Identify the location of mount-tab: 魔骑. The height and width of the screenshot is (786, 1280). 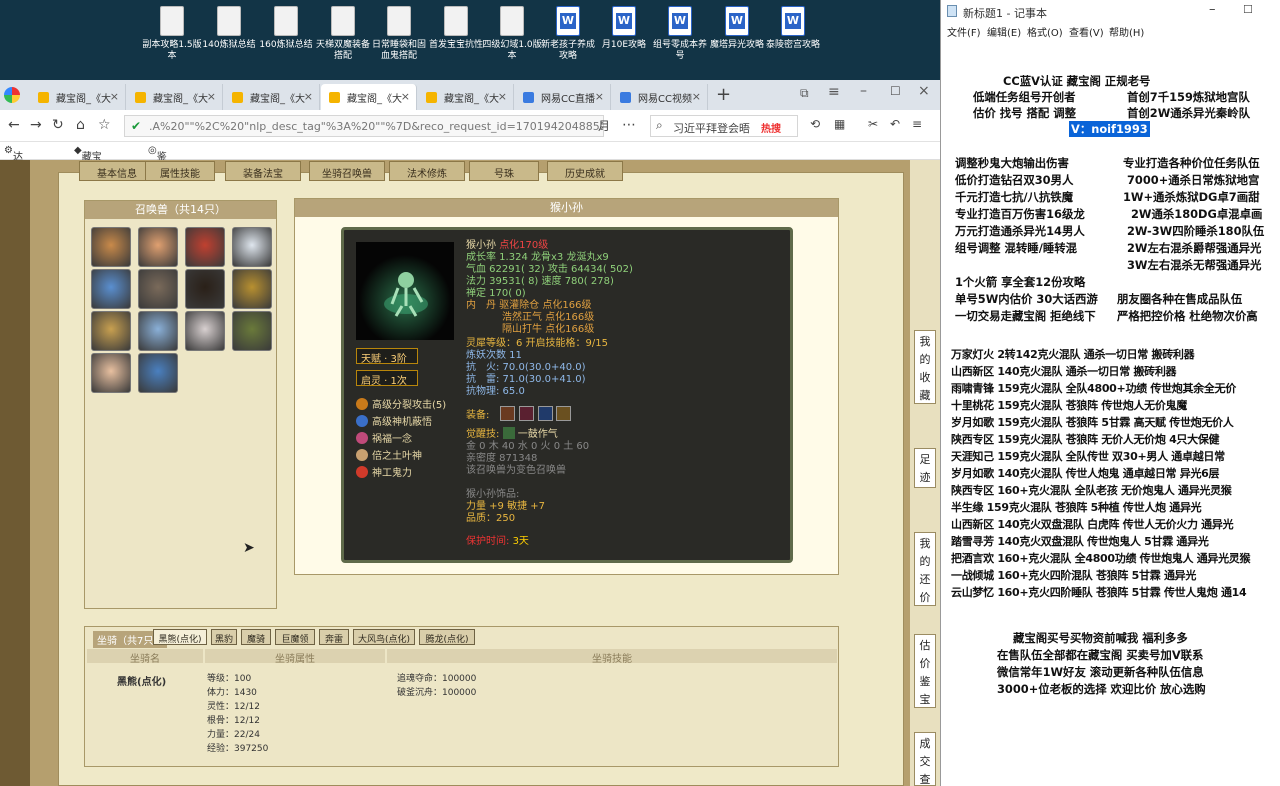
(256, 637).